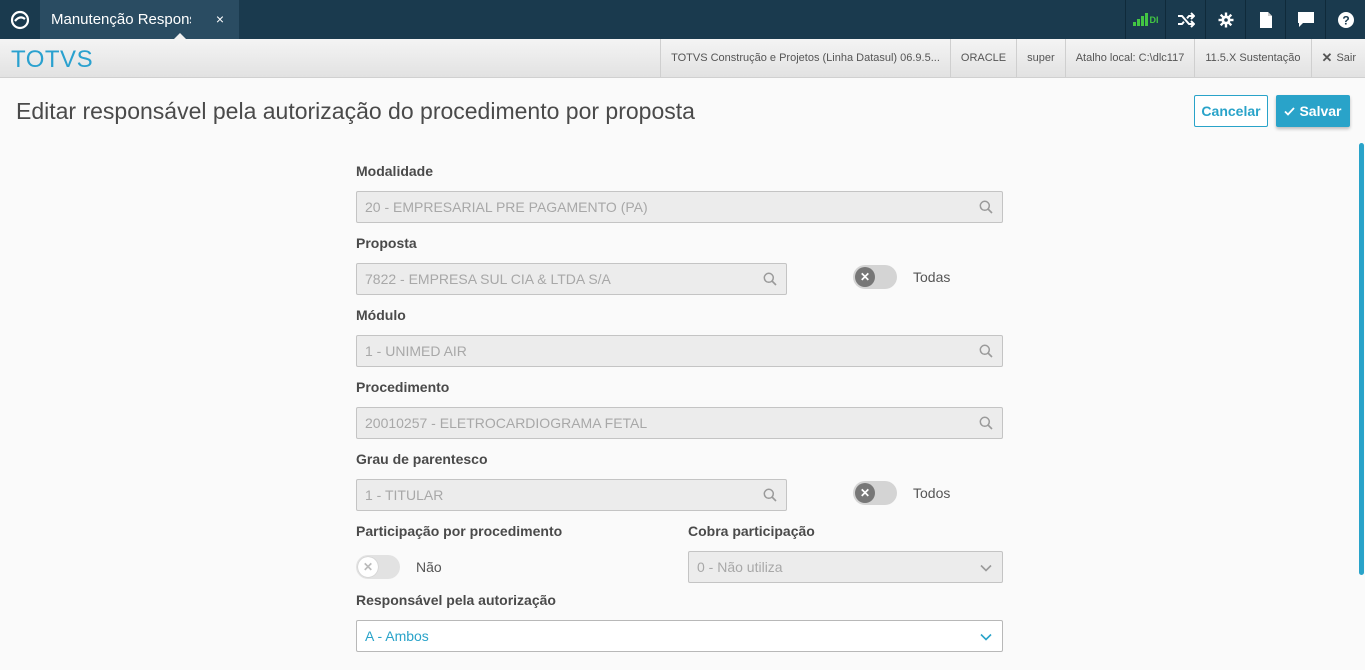 The height and width of the screenshot is (670, 1365). Describe the element at coordinates (1154, 19) in the screenshot. I see `signal-label: DI` at that location.